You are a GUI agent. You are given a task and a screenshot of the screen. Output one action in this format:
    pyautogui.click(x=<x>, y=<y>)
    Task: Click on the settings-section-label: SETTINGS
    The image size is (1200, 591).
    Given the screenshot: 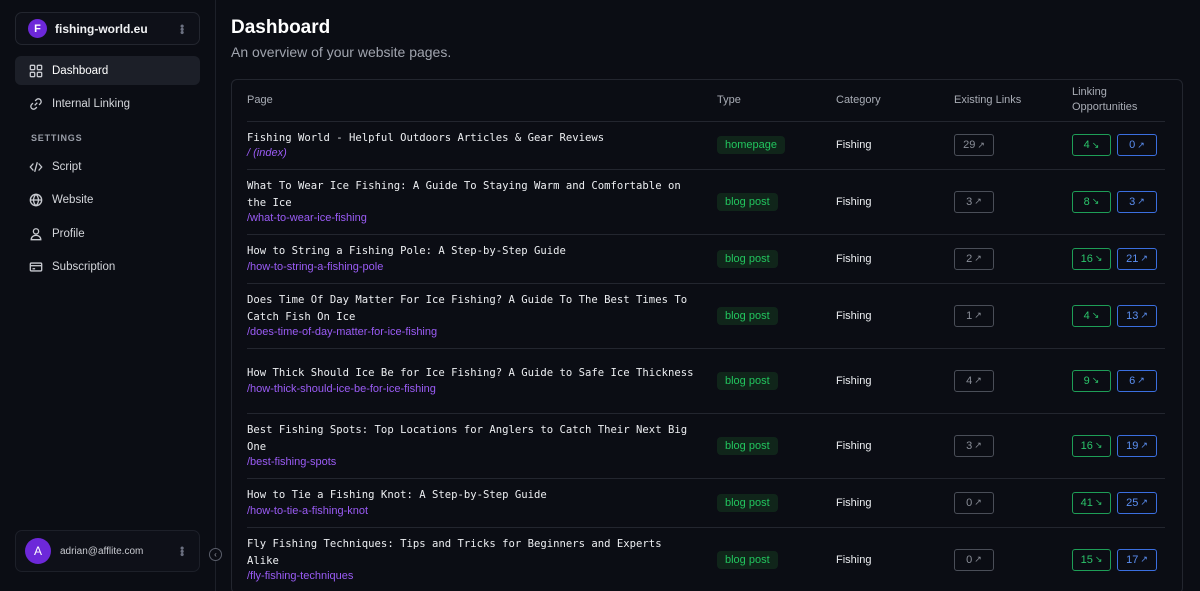 What is the action you would take?
    pyautogui.click(x=57, y=138)
    